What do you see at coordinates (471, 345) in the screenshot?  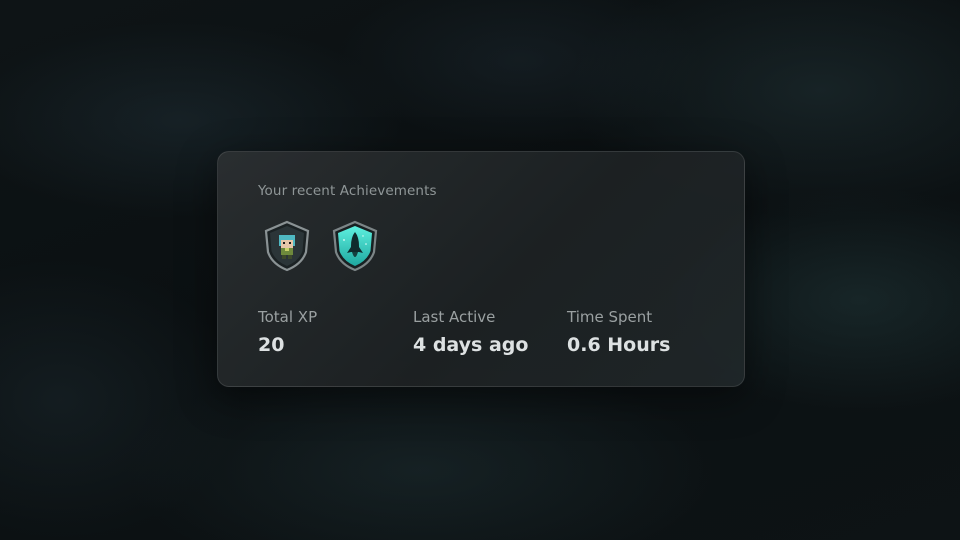 I see `last-active-value: 4 days ago` at bounding box center [471, 345].